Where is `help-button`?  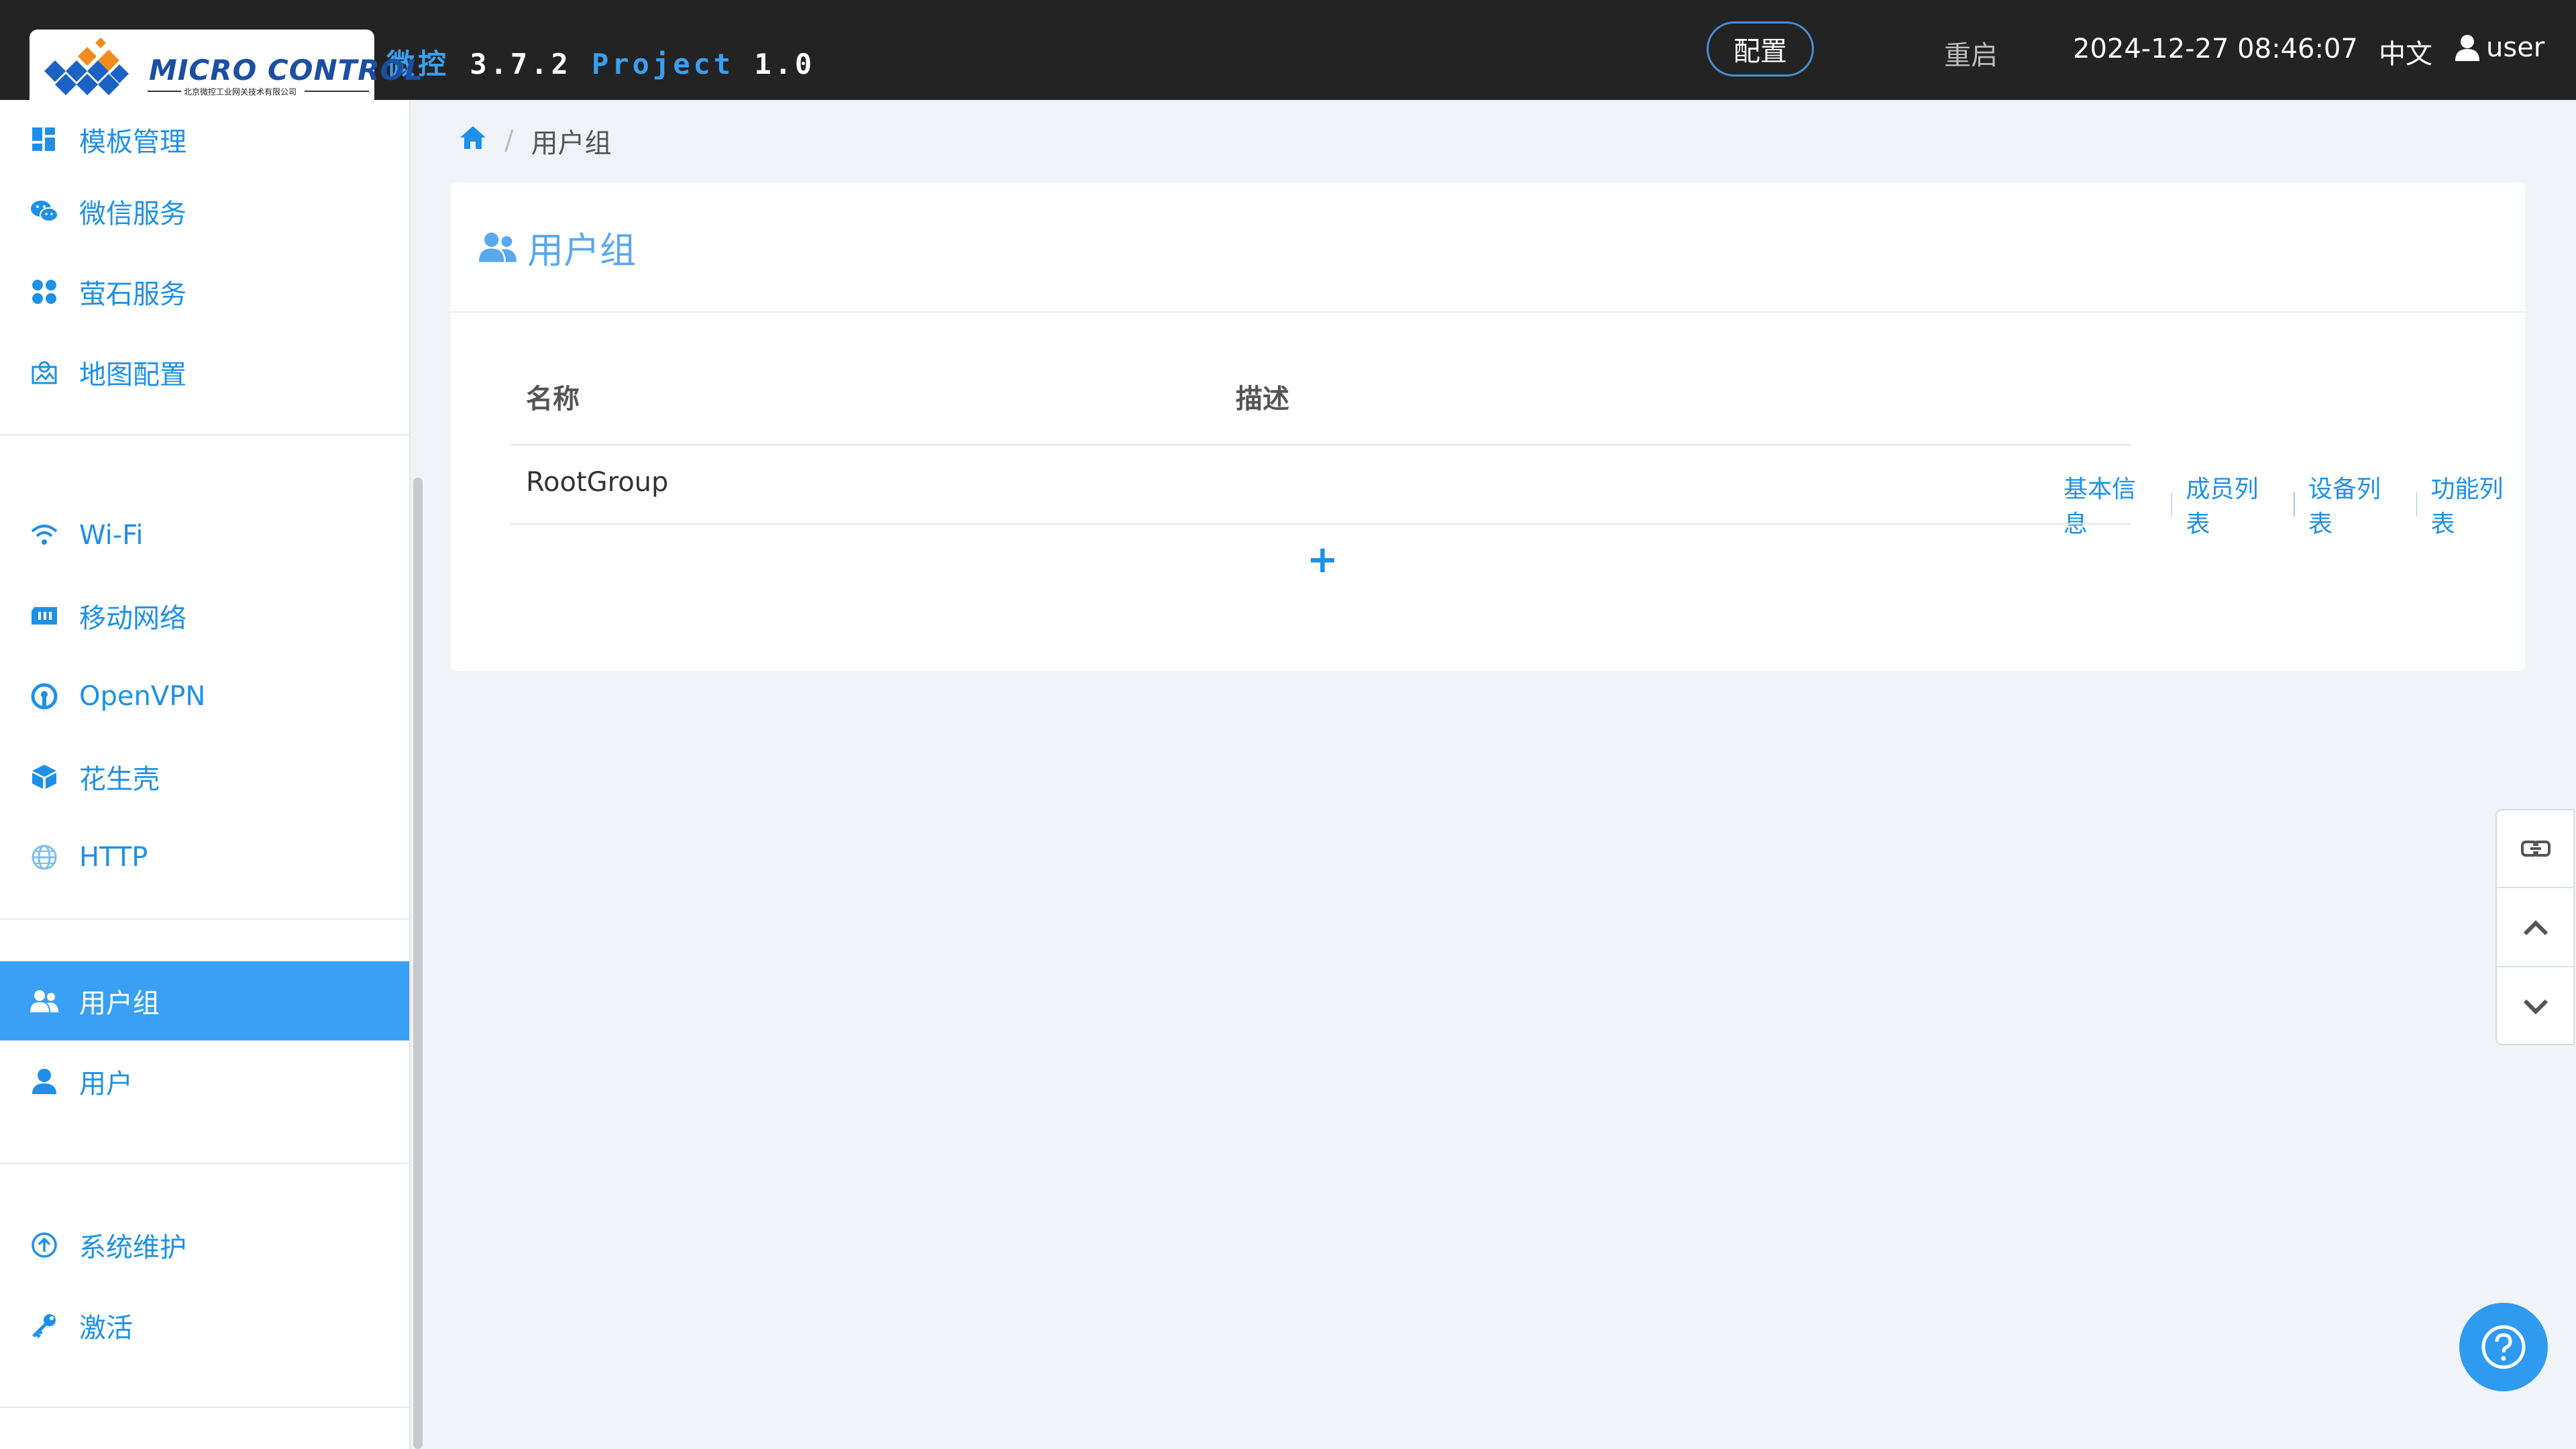
help-button is located at coordinates (2503, 1347).